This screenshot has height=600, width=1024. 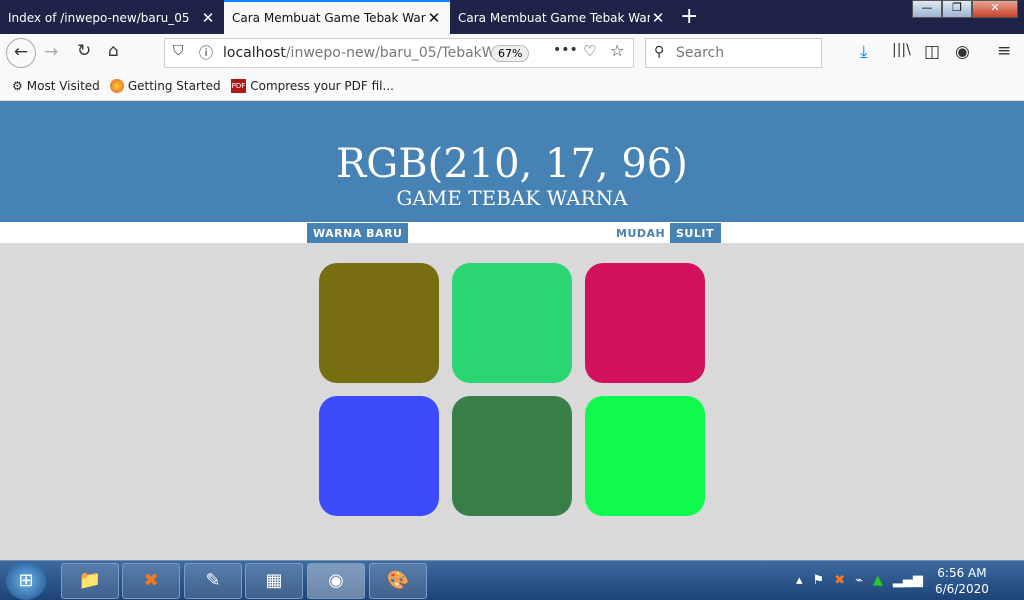 I want to click on close-window-button: ✕, so click(x=995, y=9).